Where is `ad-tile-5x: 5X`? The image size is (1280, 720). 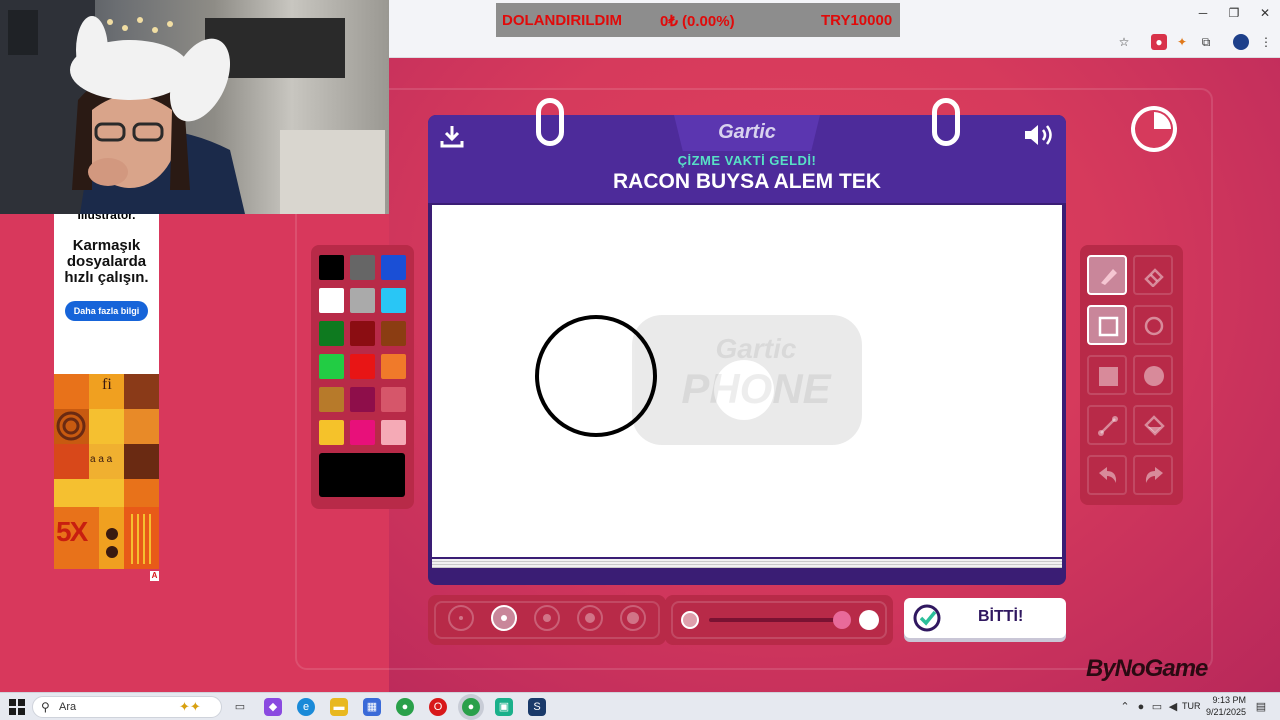 ad-tile-5x: 5X is located at coordinates (72, 531).